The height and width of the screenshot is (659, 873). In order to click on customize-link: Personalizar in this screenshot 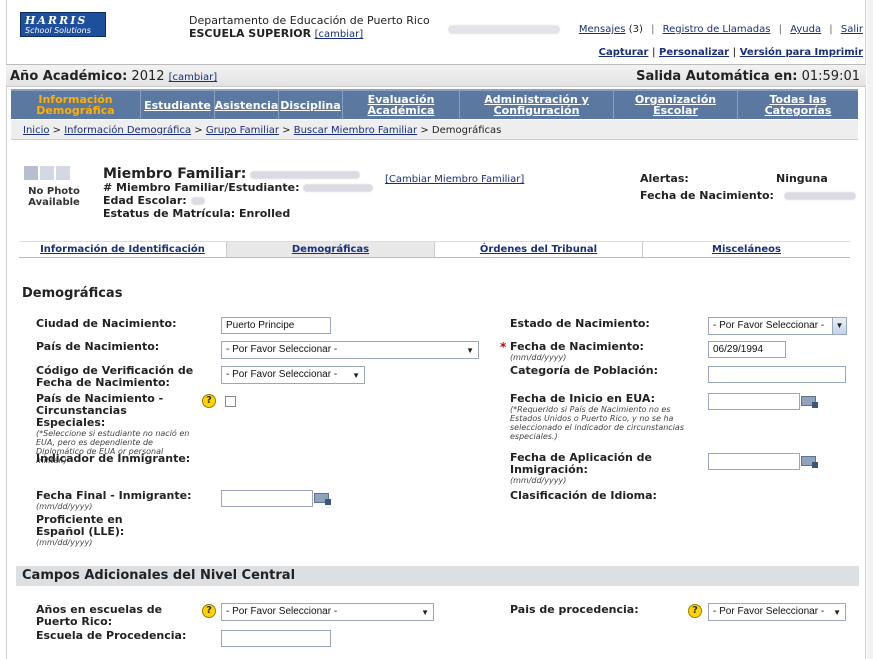, I will do `click(694, 52)`.